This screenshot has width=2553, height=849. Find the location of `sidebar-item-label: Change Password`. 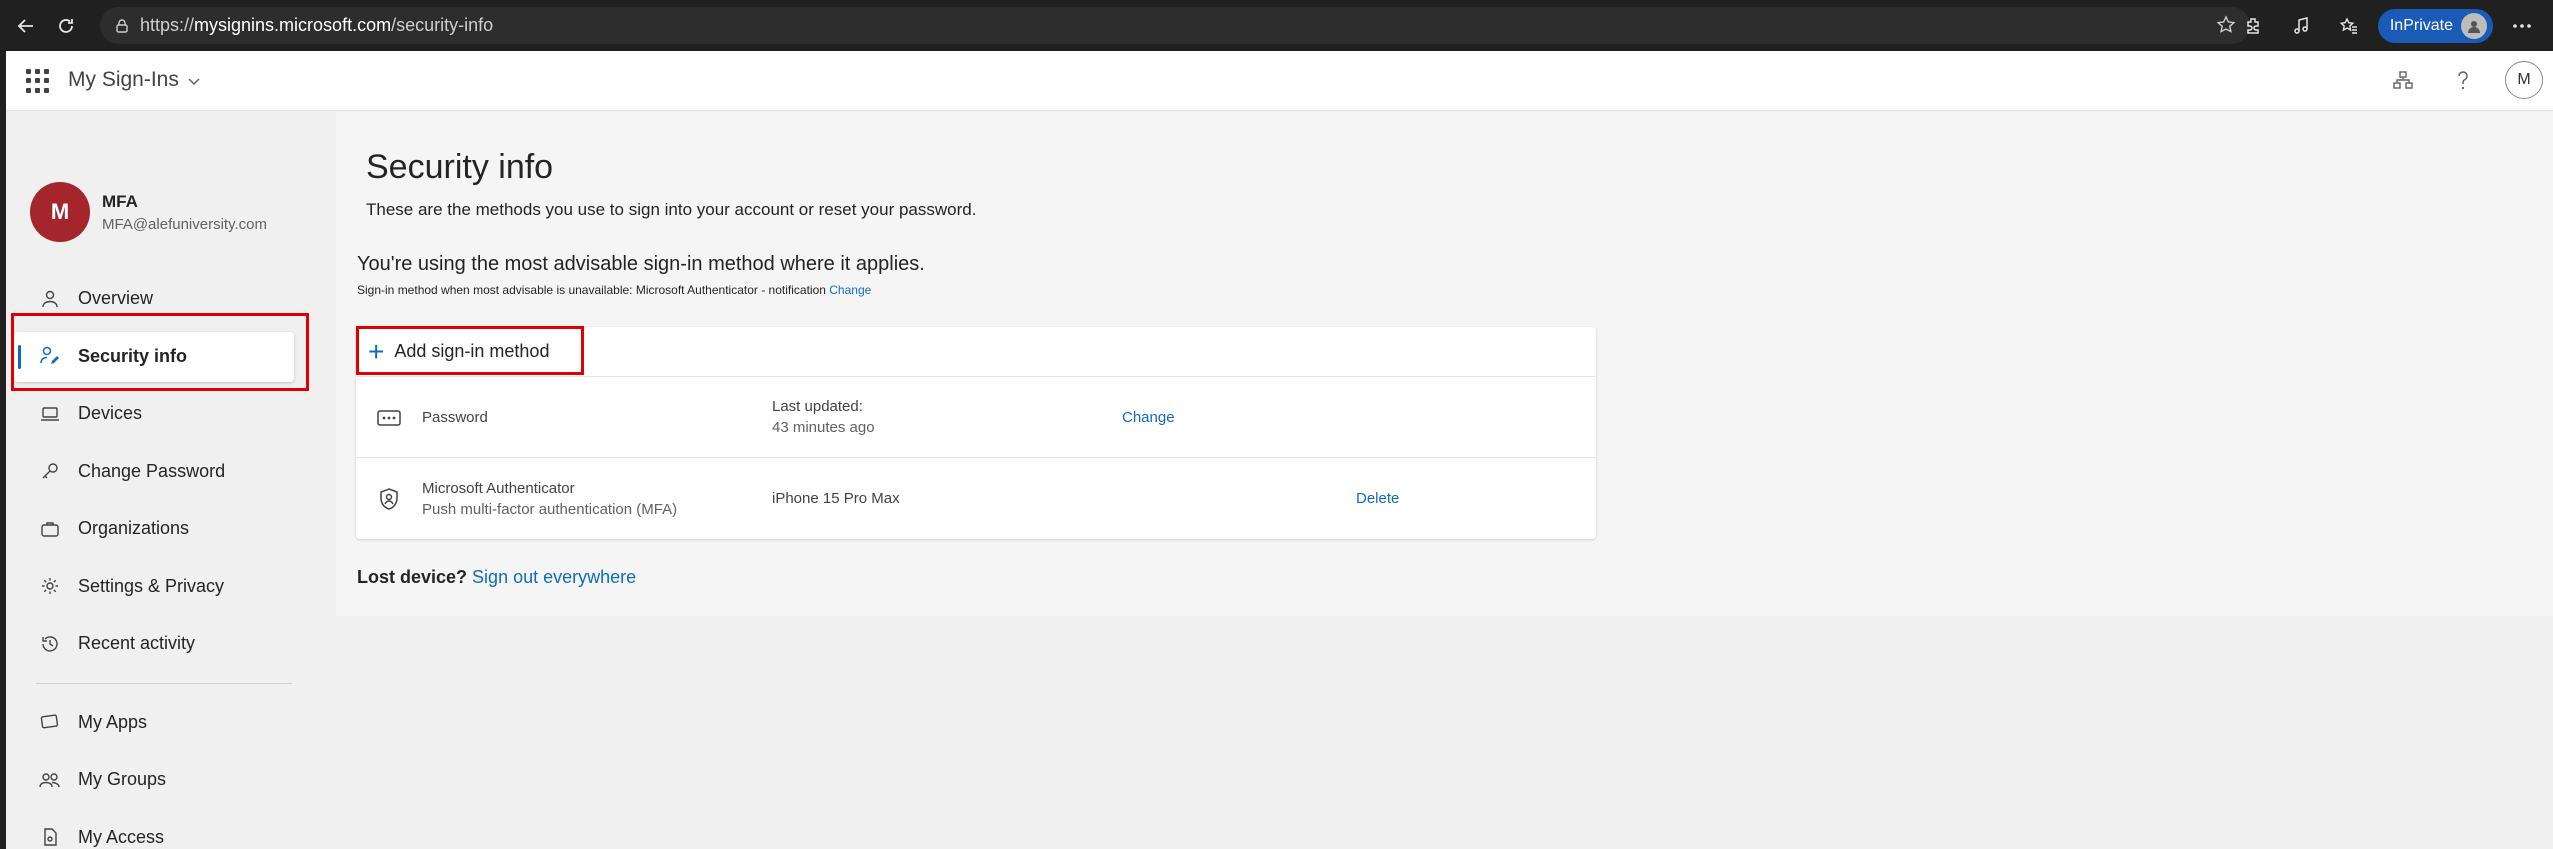

sidebar-item-label: Change Password is located at coordinates (152, 470).